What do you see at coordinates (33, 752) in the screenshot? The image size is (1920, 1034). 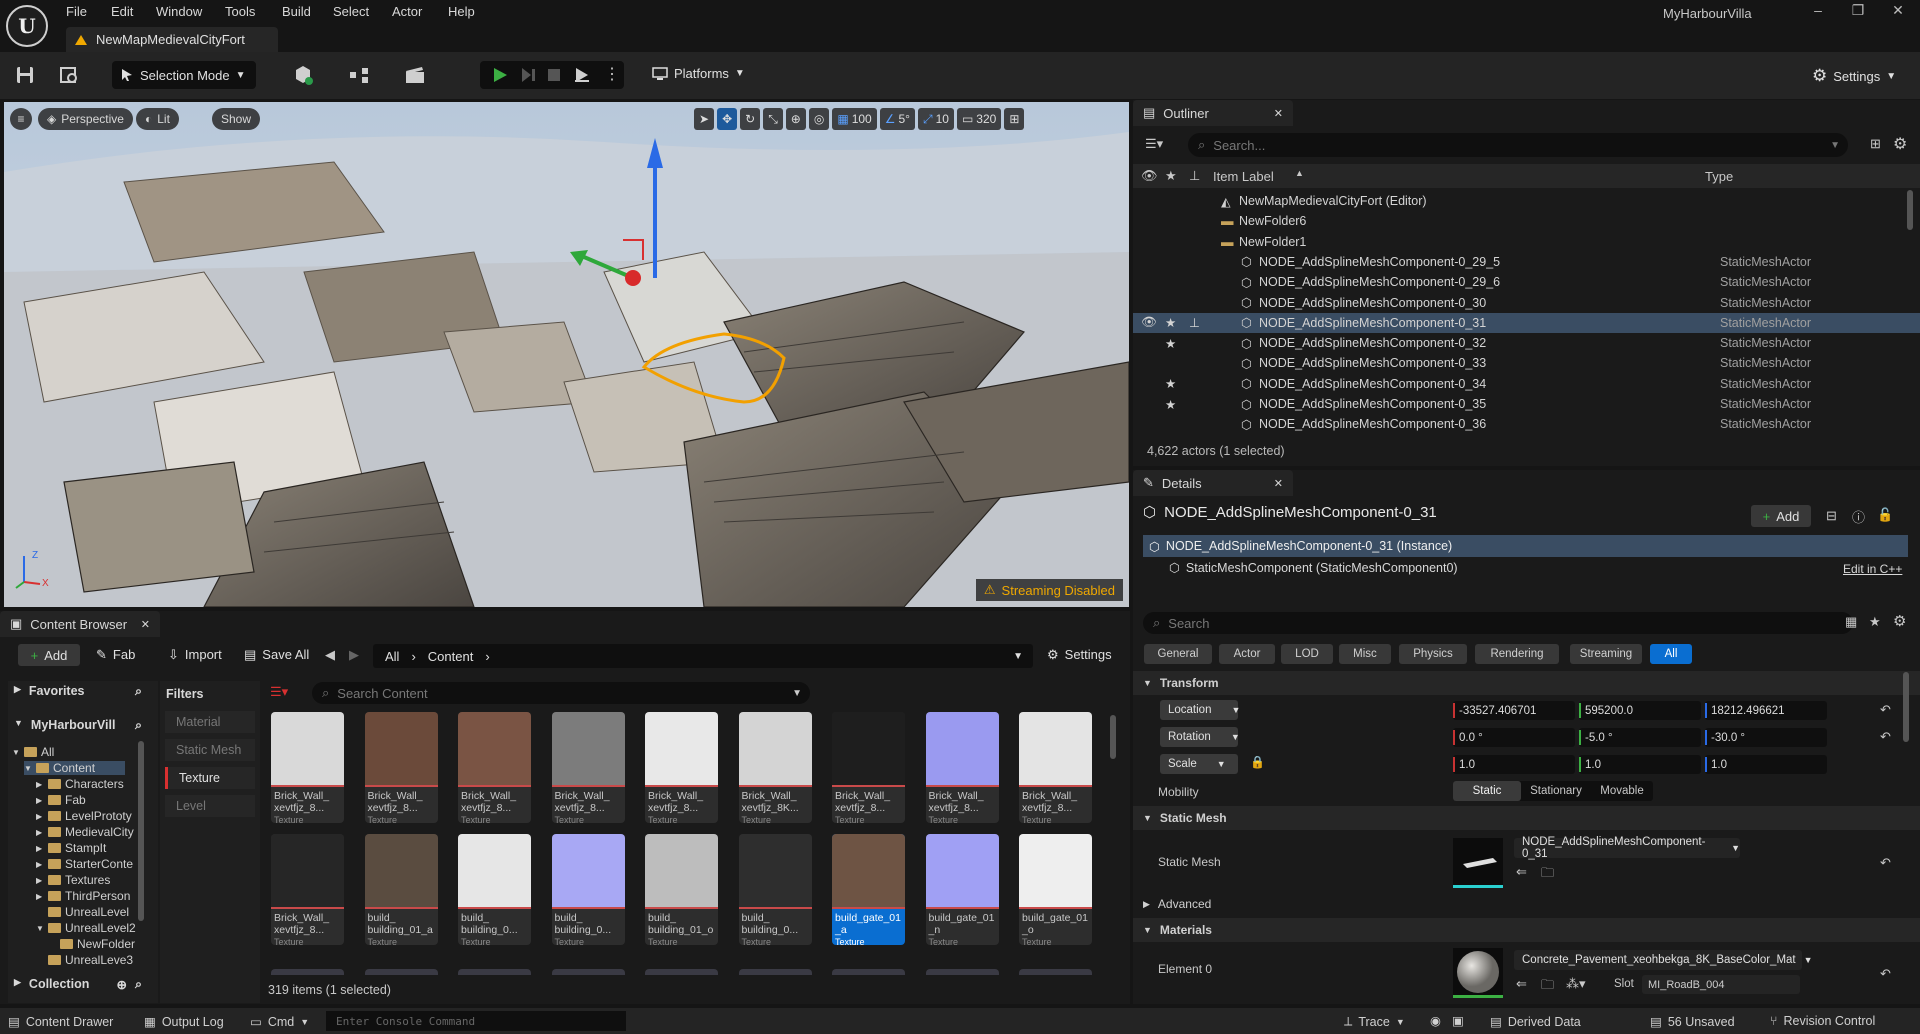 I see `tree-item-all: ▼ All` at bounding box center [33, 752].